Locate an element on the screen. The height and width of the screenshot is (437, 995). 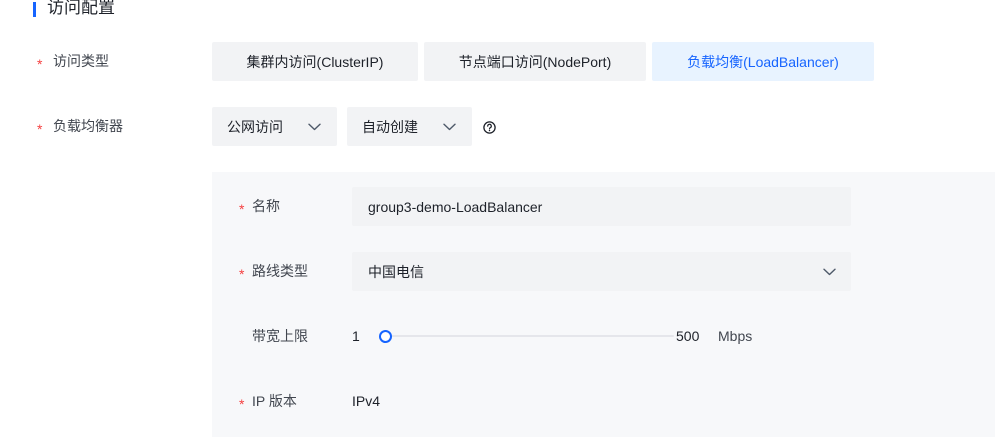
creation-mode-select-value: 自动创建 is located at coordinates (390, 126).